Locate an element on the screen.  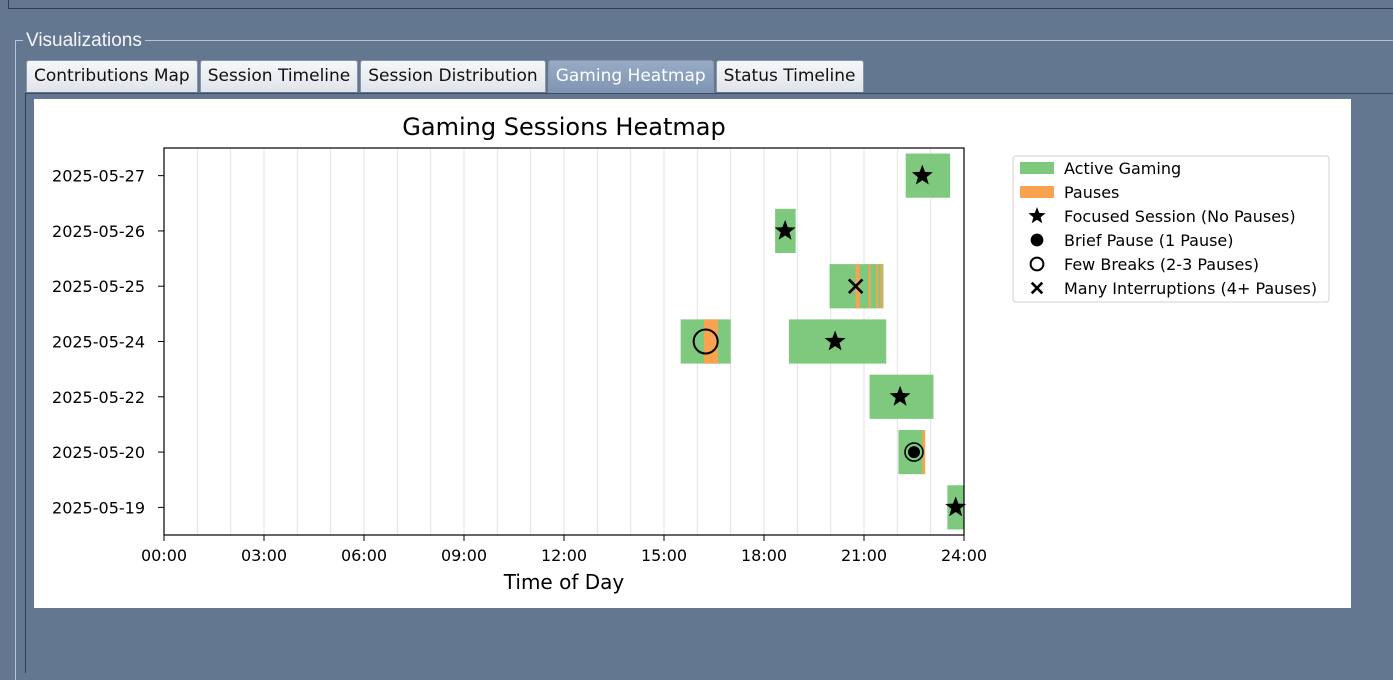
legend-marker-filled-circle is located at coordinates (1037, 240).